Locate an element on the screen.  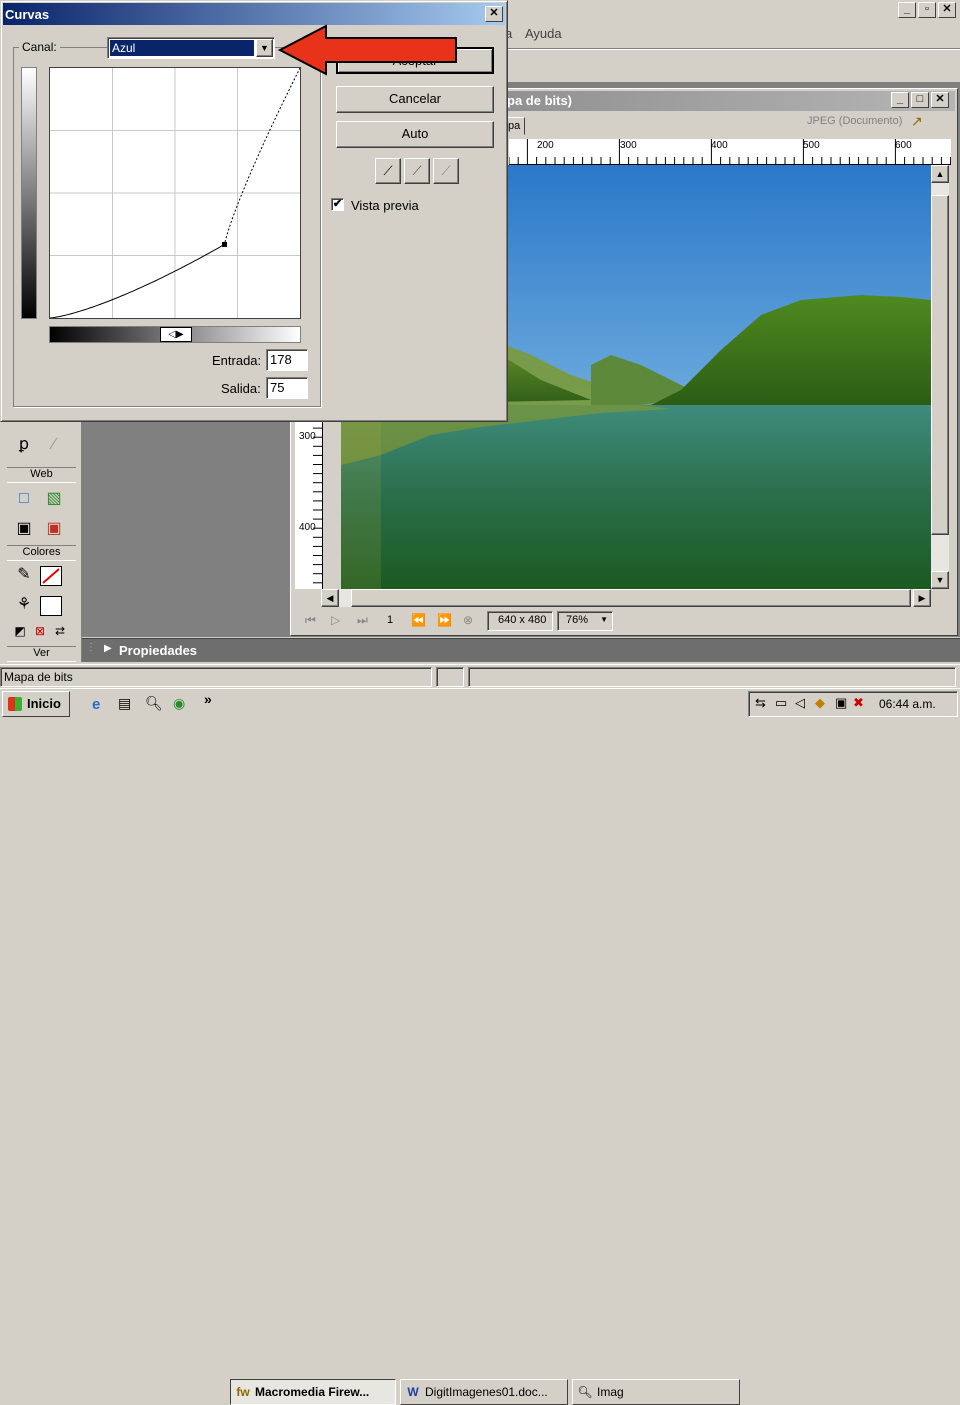
status-pane-wide is located at coordinates (712, 677).